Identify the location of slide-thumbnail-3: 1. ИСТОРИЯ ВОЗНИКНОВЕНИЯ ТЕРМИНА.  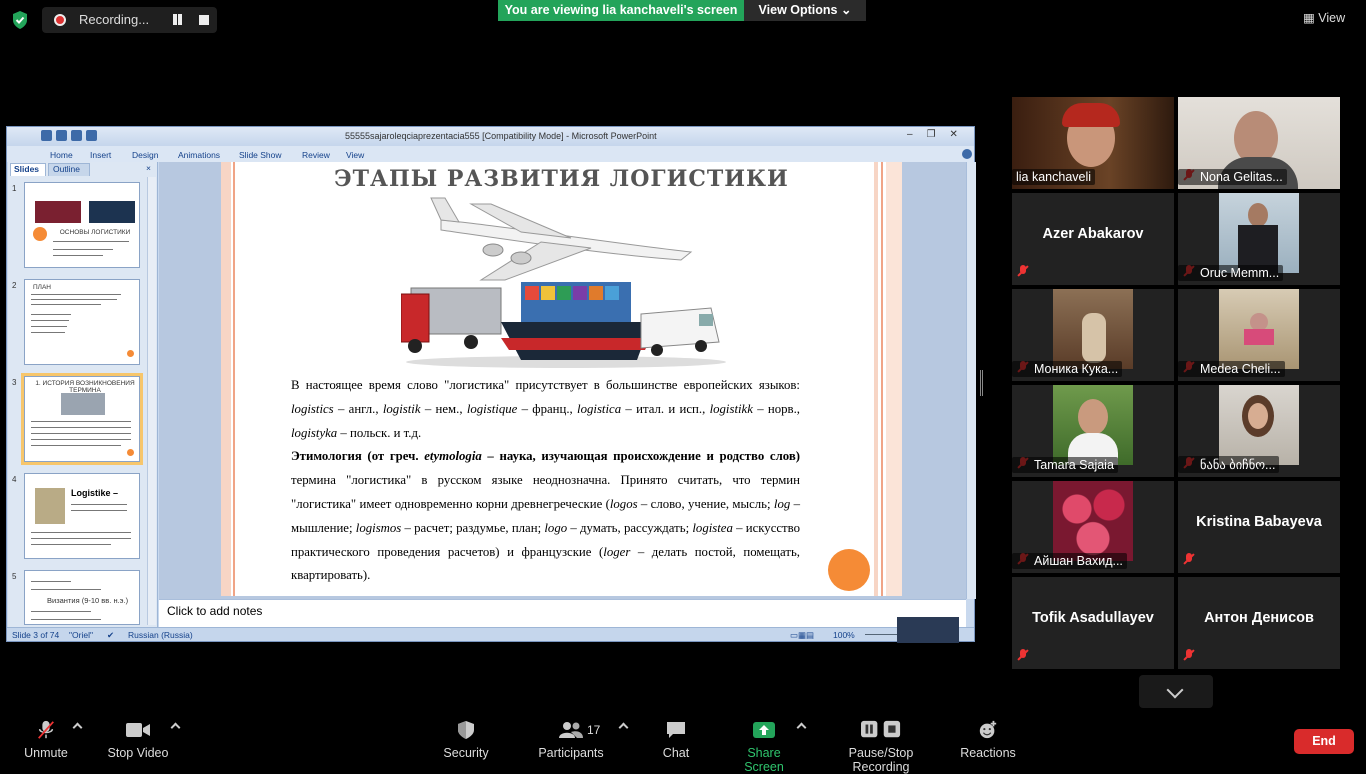
(82, 419).